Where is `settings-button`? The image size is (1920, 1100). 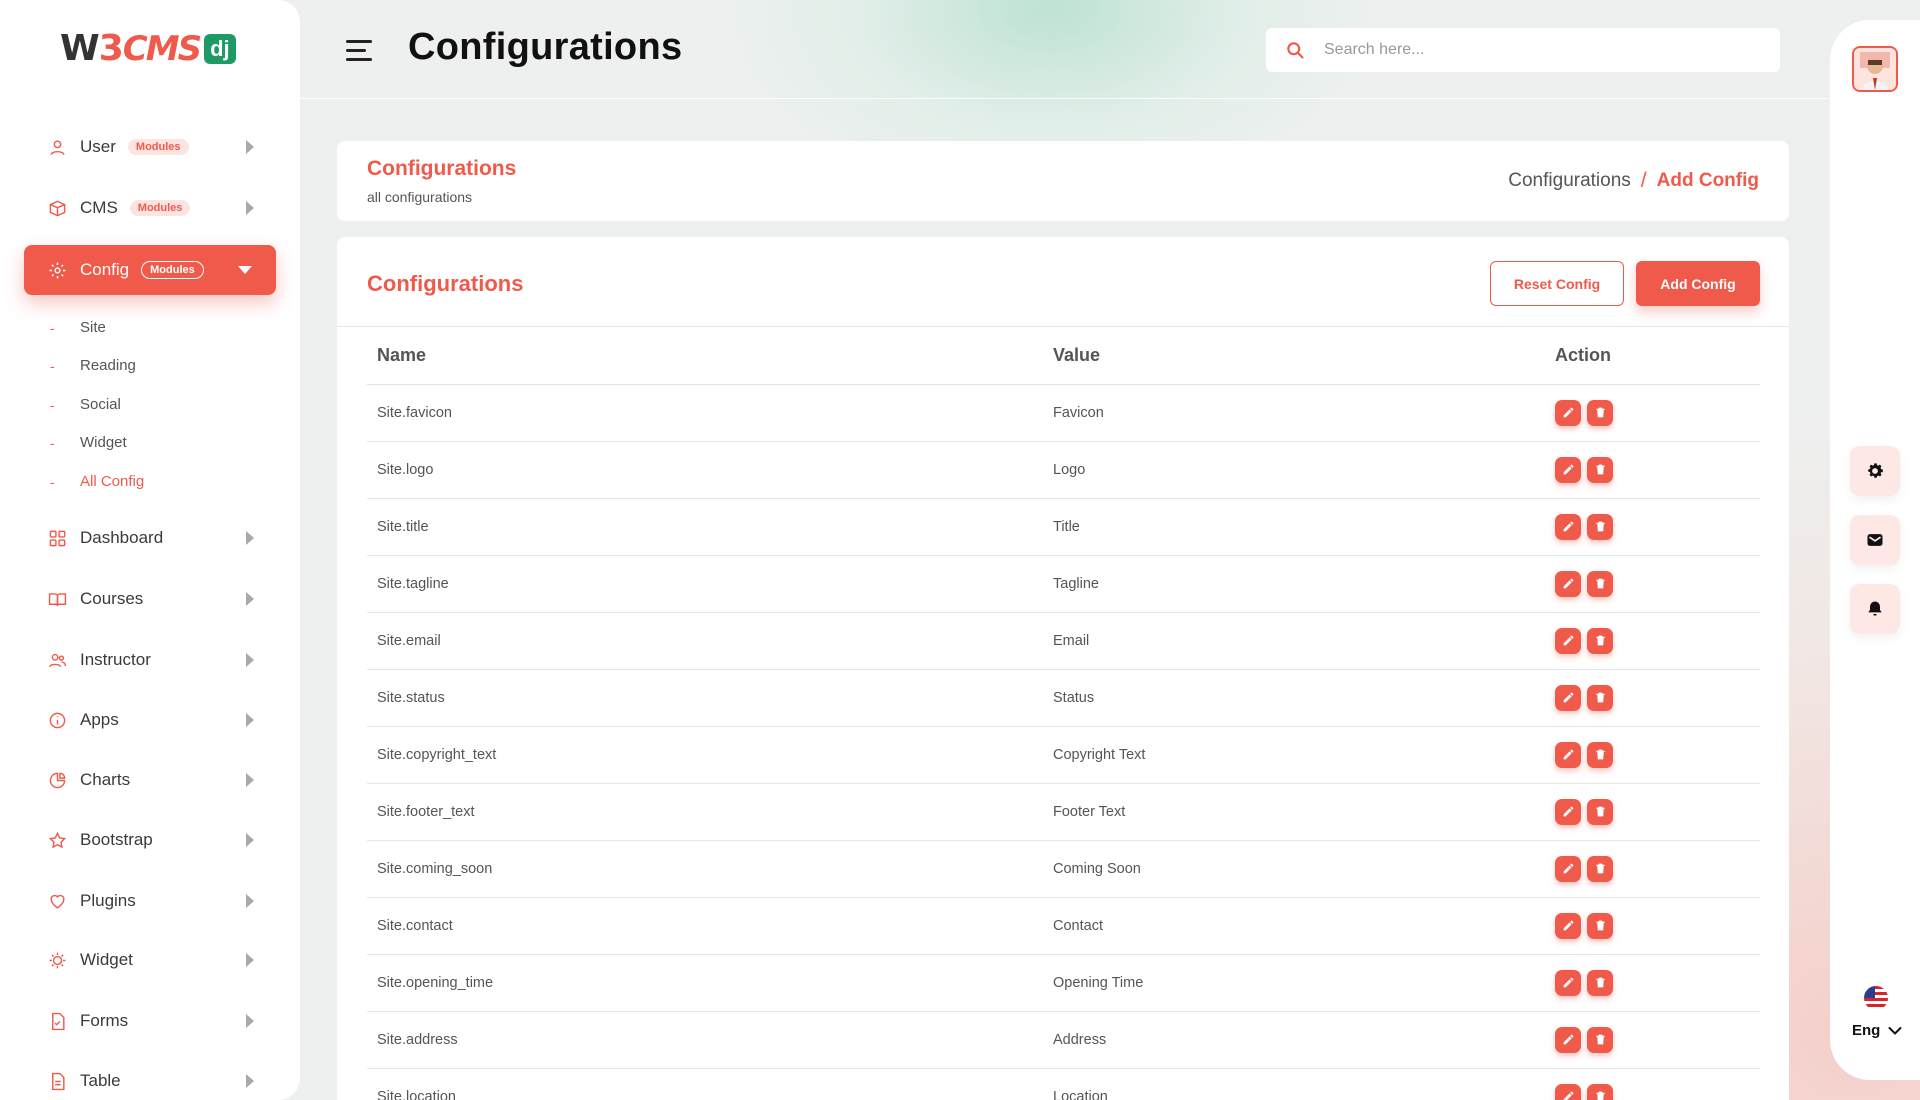
settings-button is located at coordinates (1875, 471).